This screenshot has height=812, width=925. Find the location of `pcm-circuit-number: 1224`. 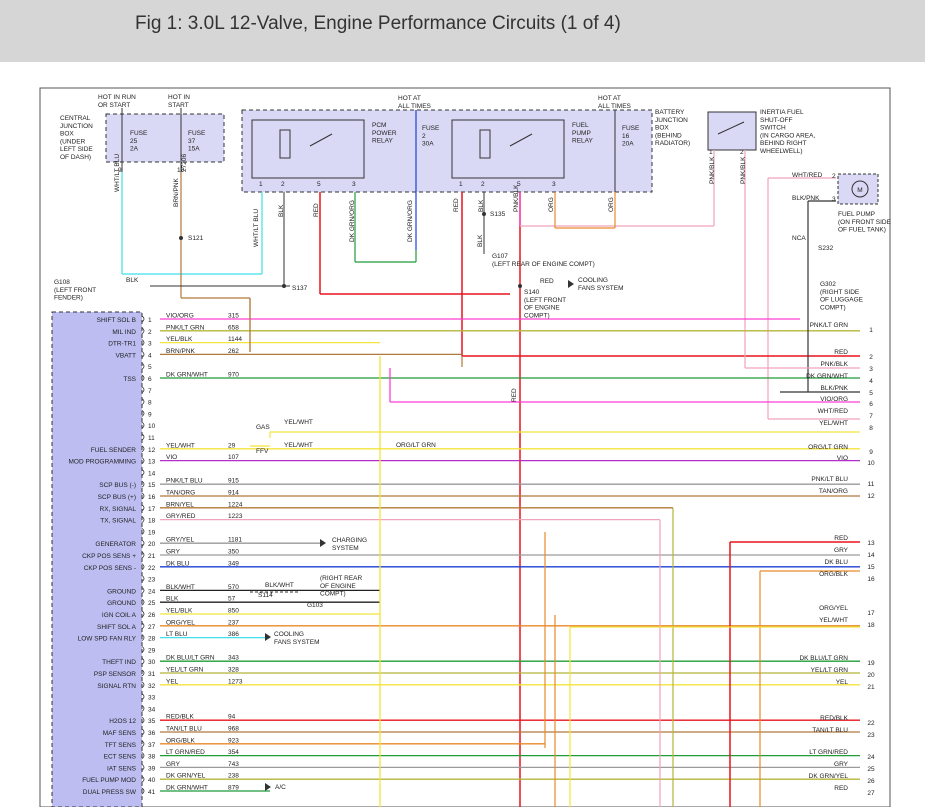

pcm-circuit-number: 1224 is located at coordinates (235, 504).